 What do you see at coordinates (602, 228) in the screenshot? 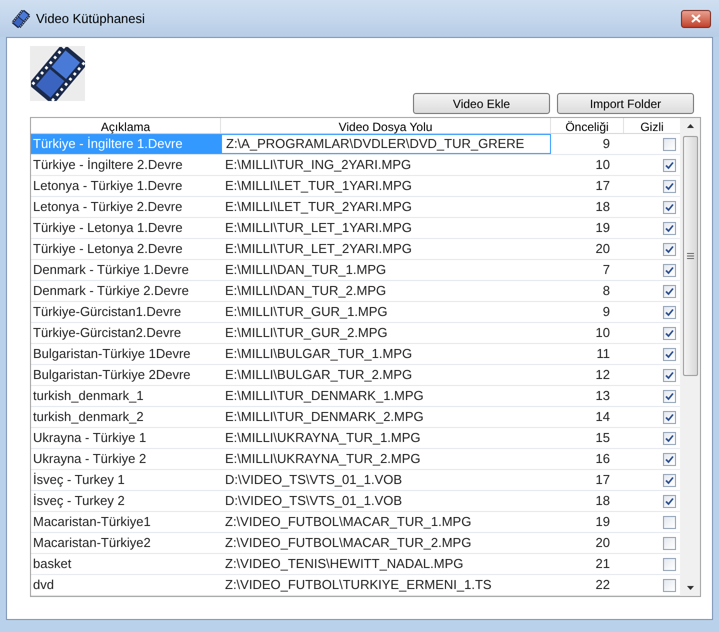
I see `table-cell-text: 19` at bounding box center [602, 228].